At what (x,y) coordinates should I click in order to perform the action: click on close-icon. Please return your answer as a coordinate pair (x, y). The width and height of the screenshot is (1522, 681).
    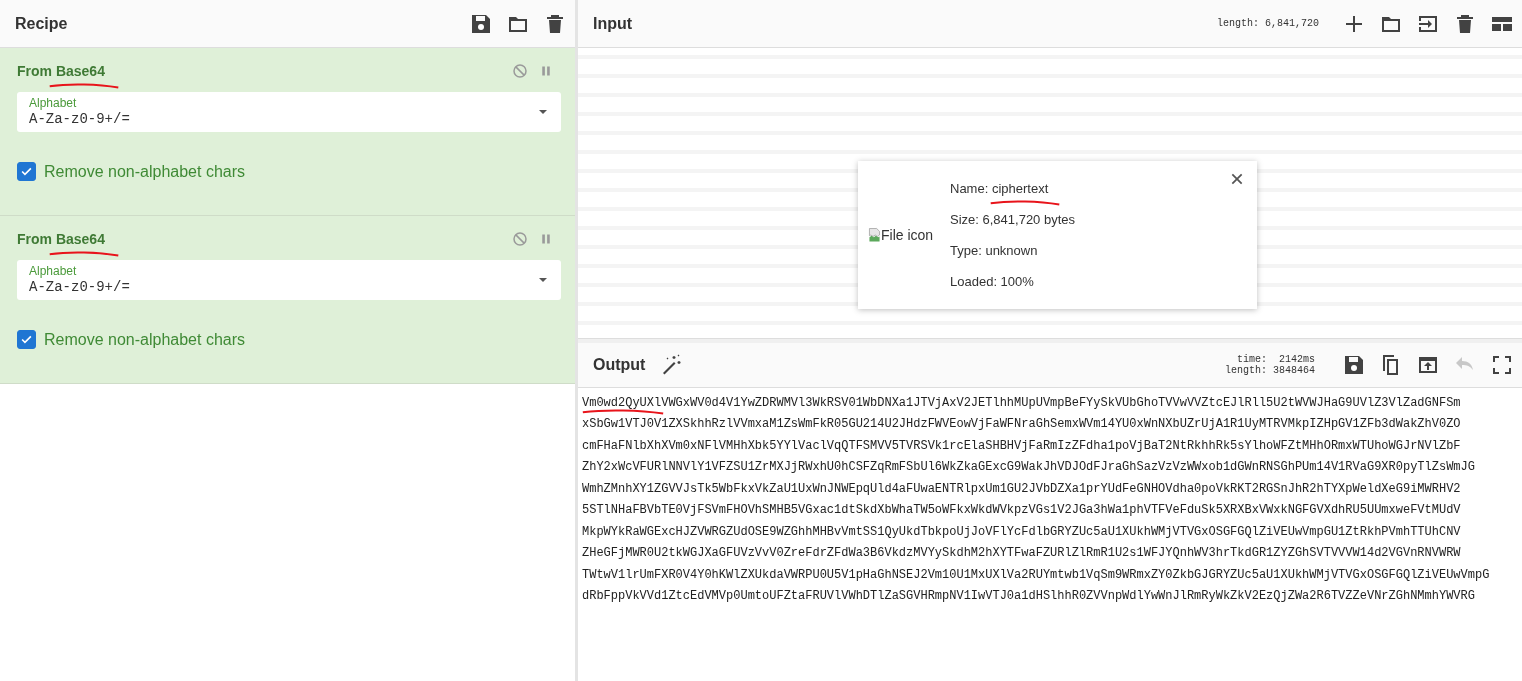
    Looking at the image, I should click on (1237, 179).